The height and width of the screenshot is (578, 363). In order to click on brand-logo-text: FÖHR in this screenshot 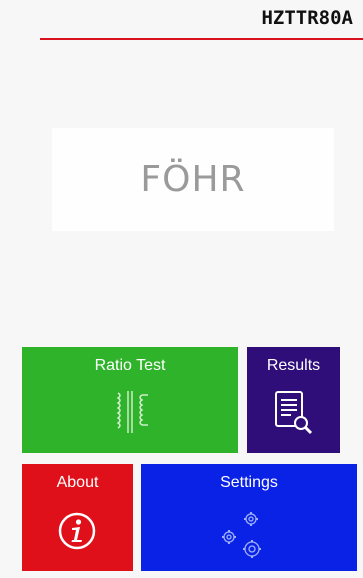, I will do `click(193, 179)`.